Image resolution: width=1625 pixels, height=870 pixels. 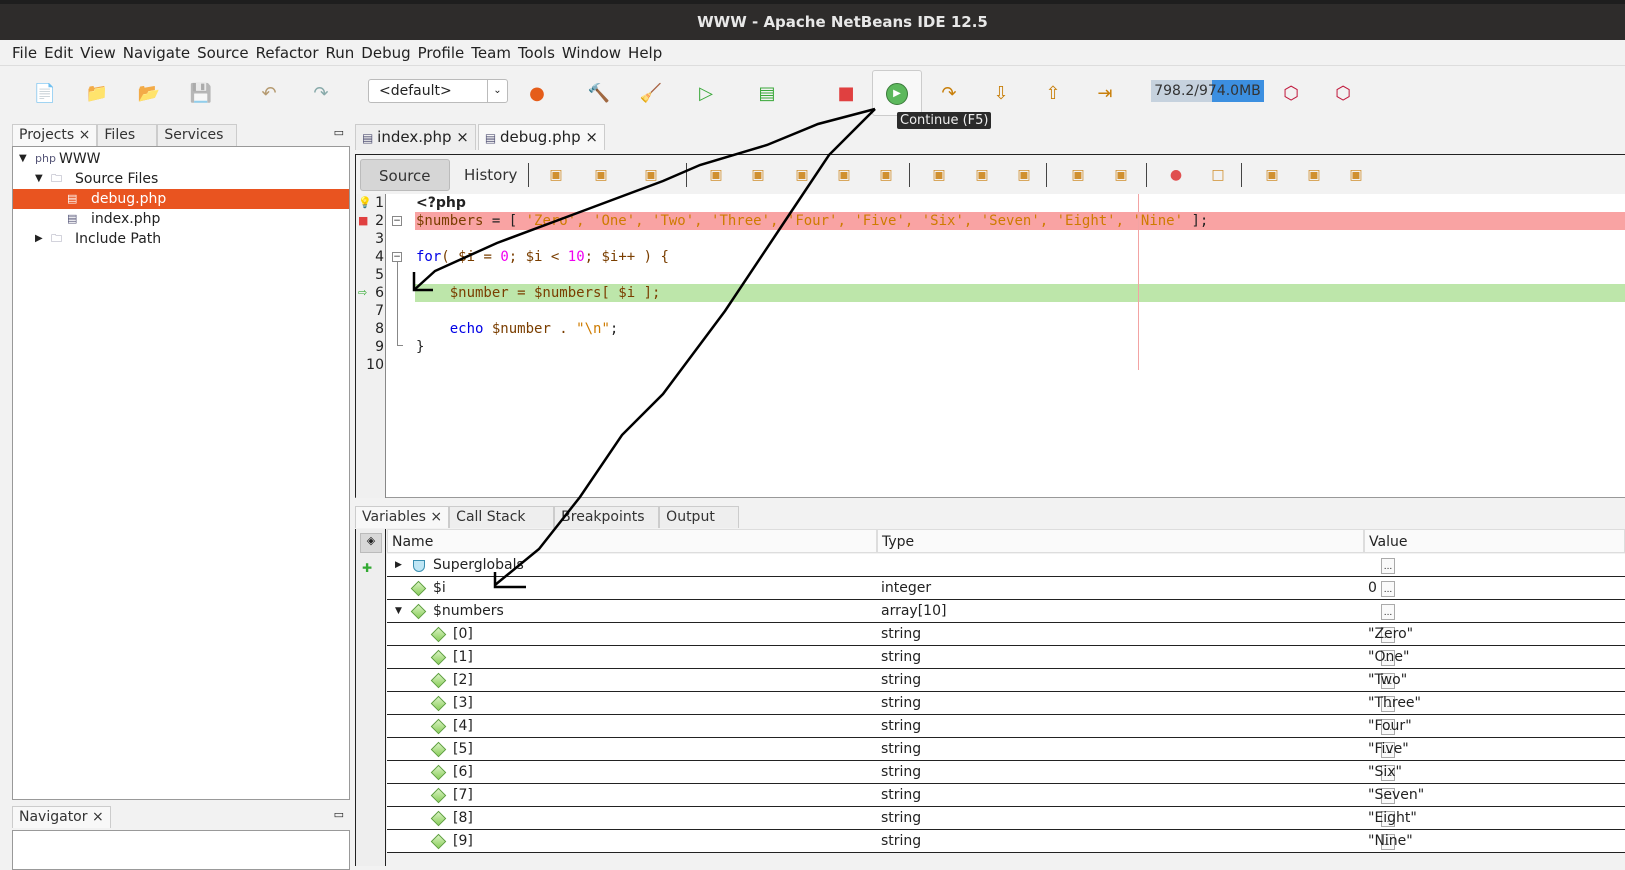 I want to click on tab-history: History, so click(x=490, y=175).